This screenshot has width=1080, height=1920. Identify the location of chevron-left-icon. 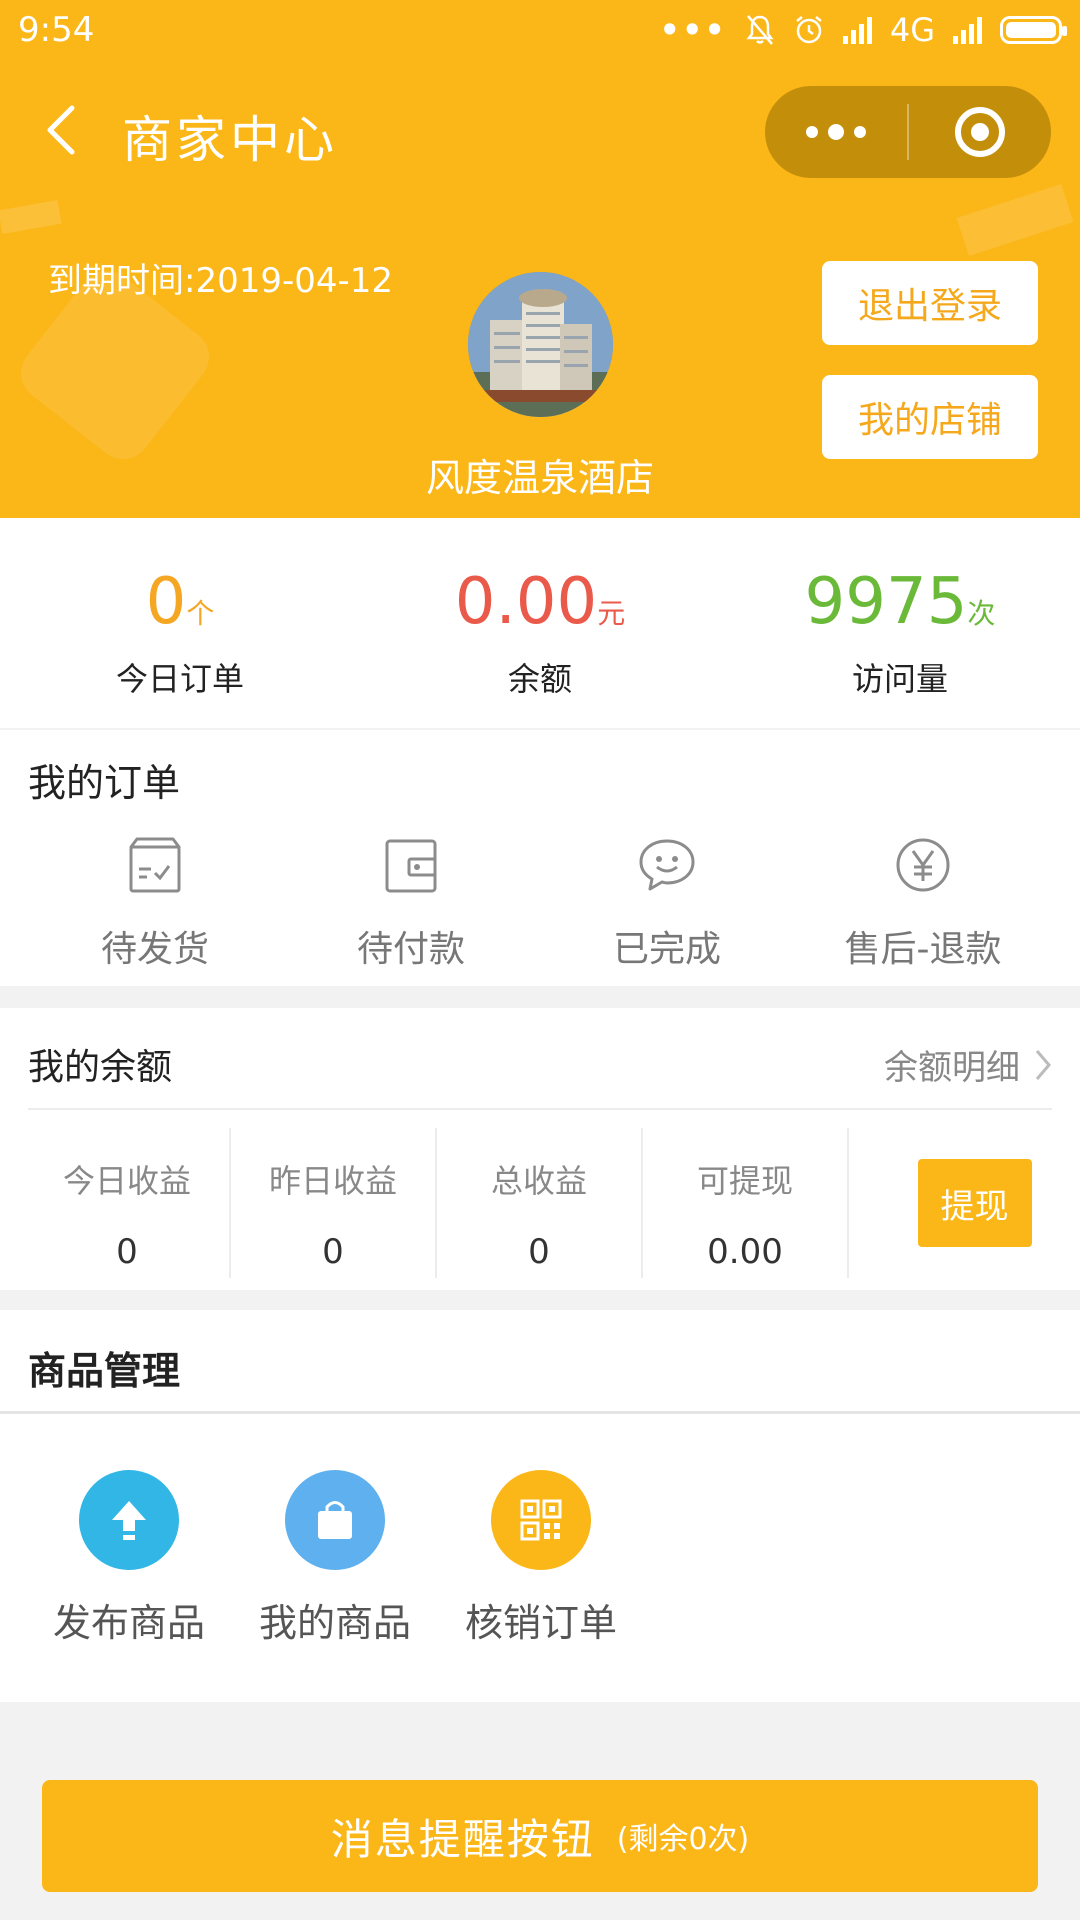
(61, 130).